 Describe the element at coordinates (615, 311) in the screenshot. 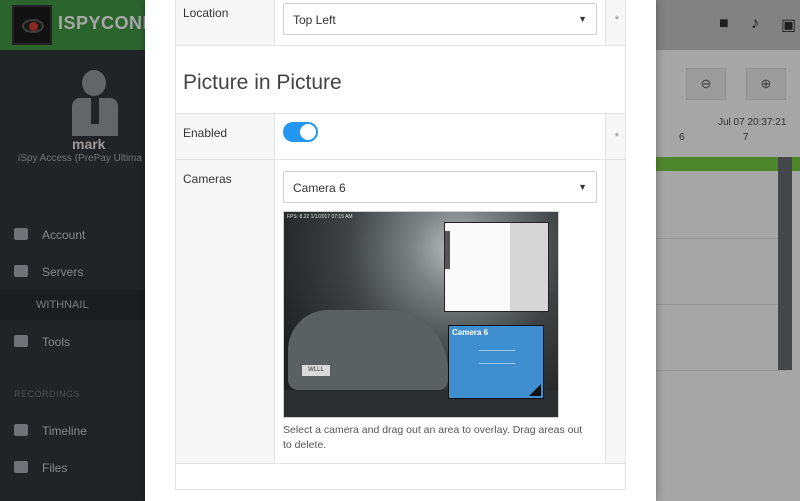

I see `required-cell` at that location.